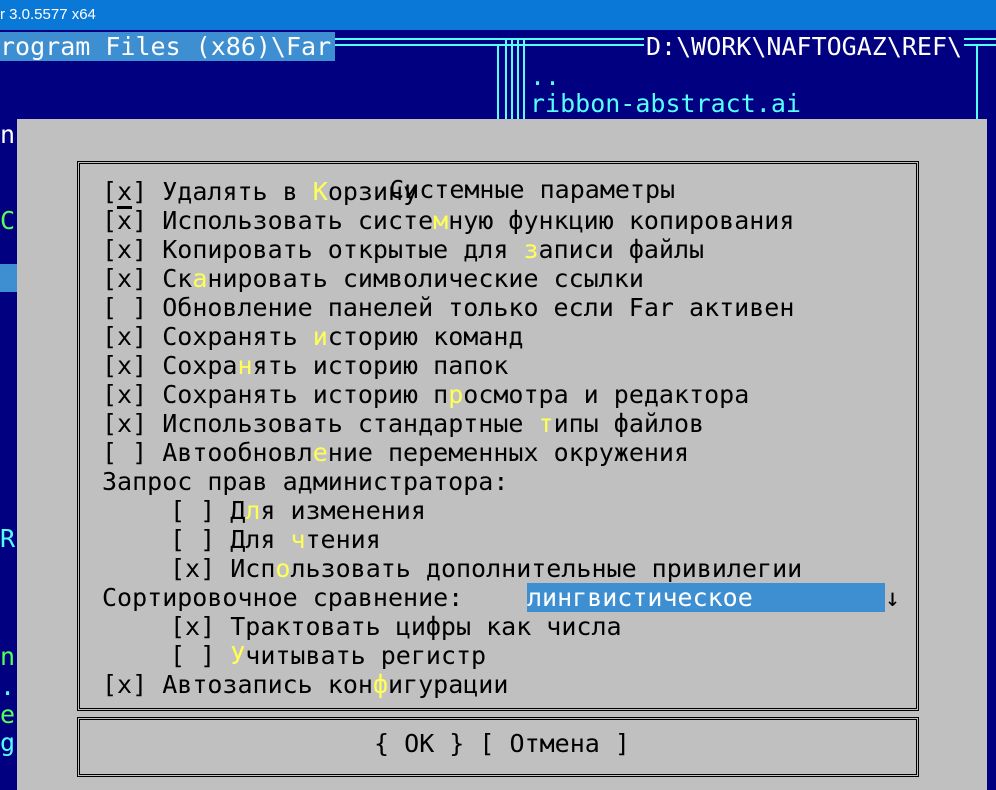  Describe the element at coordinates (8, 538) in the screenshot. I see `left-panel-edge-text: R` at that location.